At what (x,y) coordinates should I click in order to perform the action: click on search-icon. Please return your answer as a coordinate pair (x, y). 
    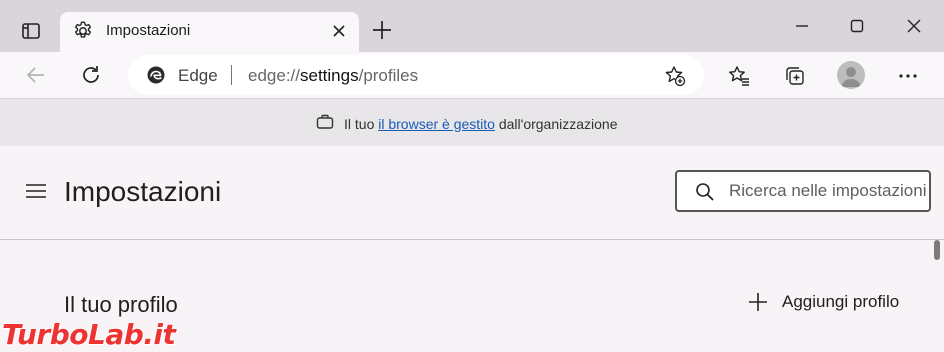
    Looking at the image, I should click on (705, 194).